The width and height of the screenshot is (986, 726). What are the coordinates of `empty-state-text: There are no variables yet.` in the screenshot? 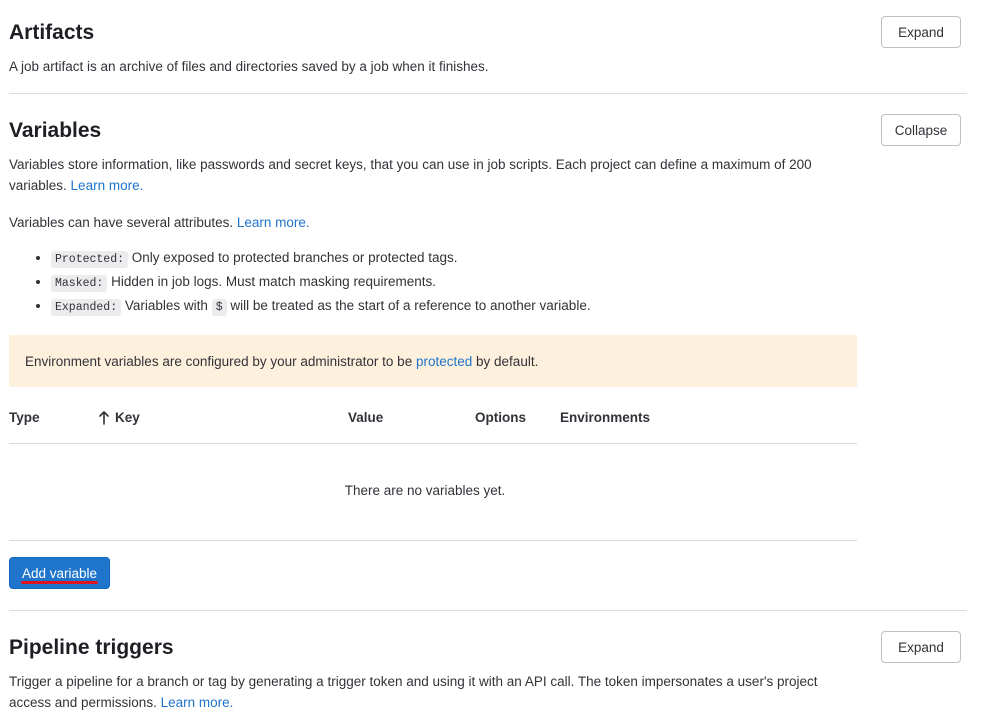 It's located at (425, 490).